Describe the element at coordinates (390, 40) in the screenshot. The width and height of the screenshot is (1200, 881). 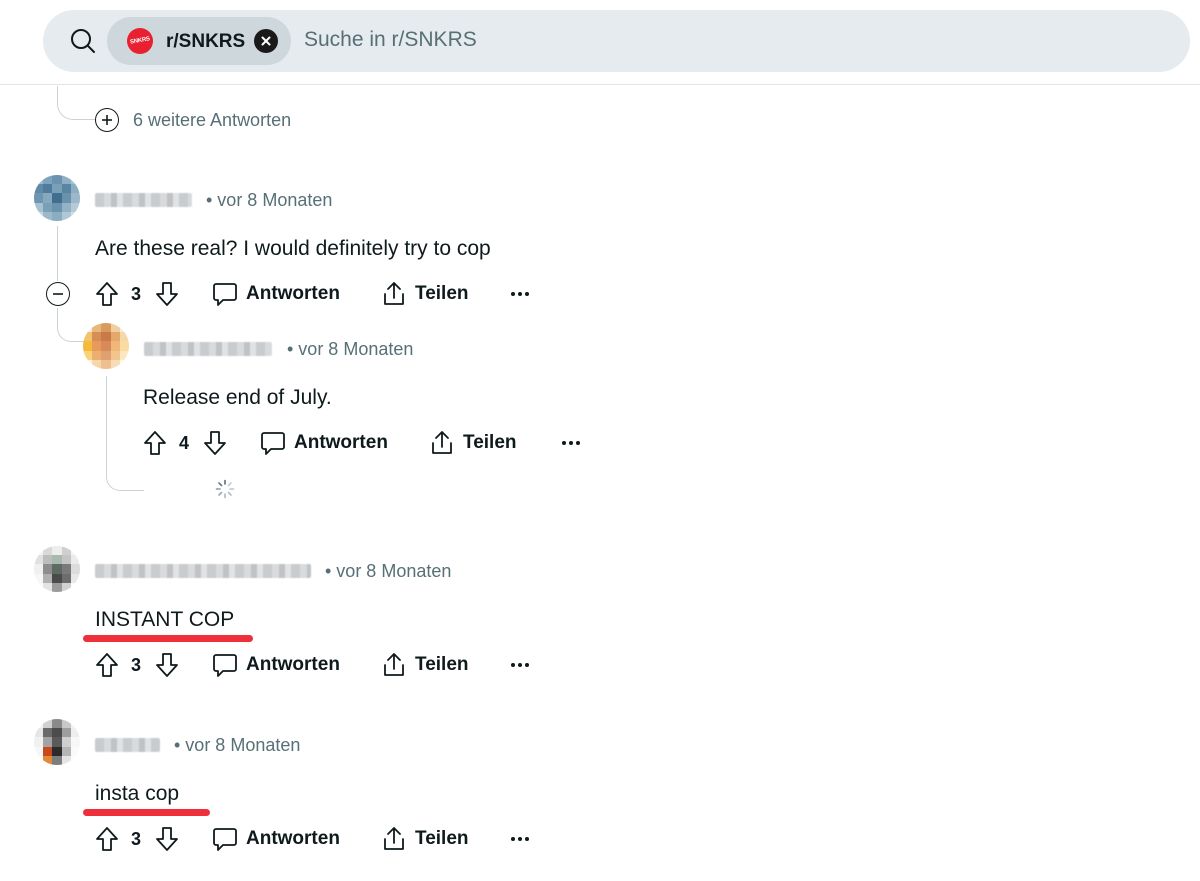
I see `search-input: Suche in r/SNKRS` at that location.